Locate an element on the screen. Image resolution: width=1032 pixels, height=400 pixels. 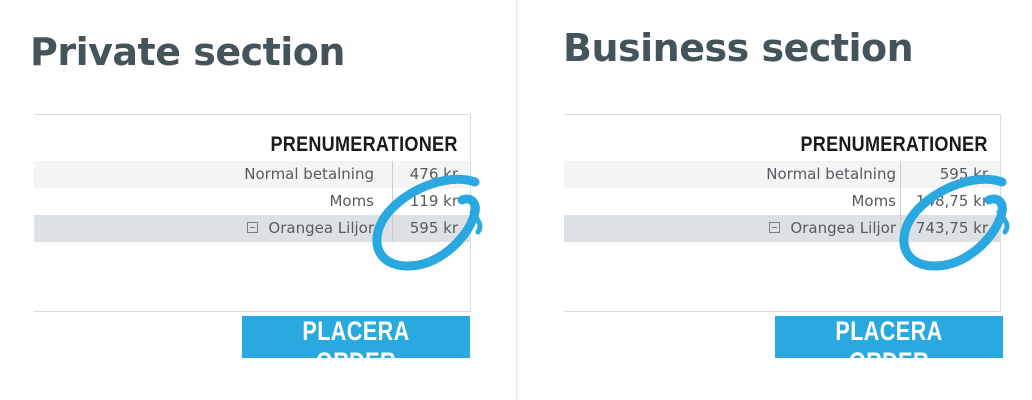
table-row: Moms 119 kr is located at coordinates (252, 201).